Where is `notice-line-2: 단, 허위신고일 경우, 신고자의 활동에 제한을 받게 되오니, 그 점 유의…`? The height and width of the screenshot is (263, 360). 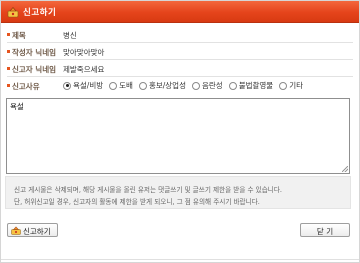 notice-line-2: 단, 허위신고일 경우, 신고자의 활동에 제한을 받게 되오니, 그 점 유의… is located at coordinates (137, 202).